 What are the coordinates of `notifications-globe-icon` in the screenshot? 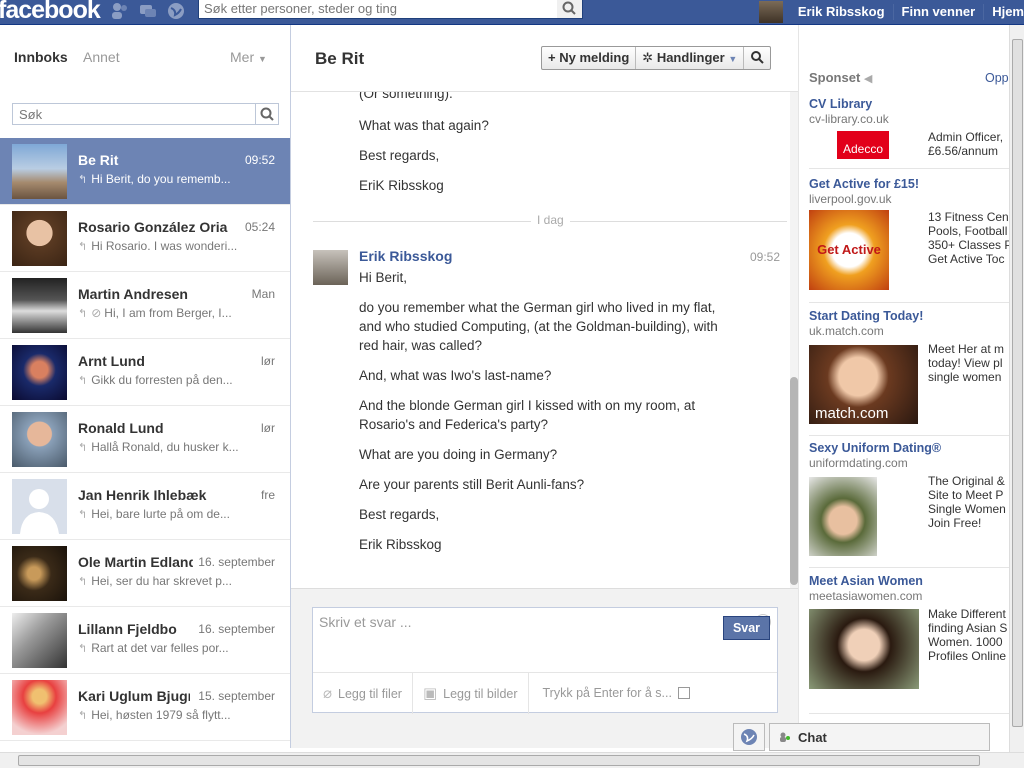 It's located at (176, 11).